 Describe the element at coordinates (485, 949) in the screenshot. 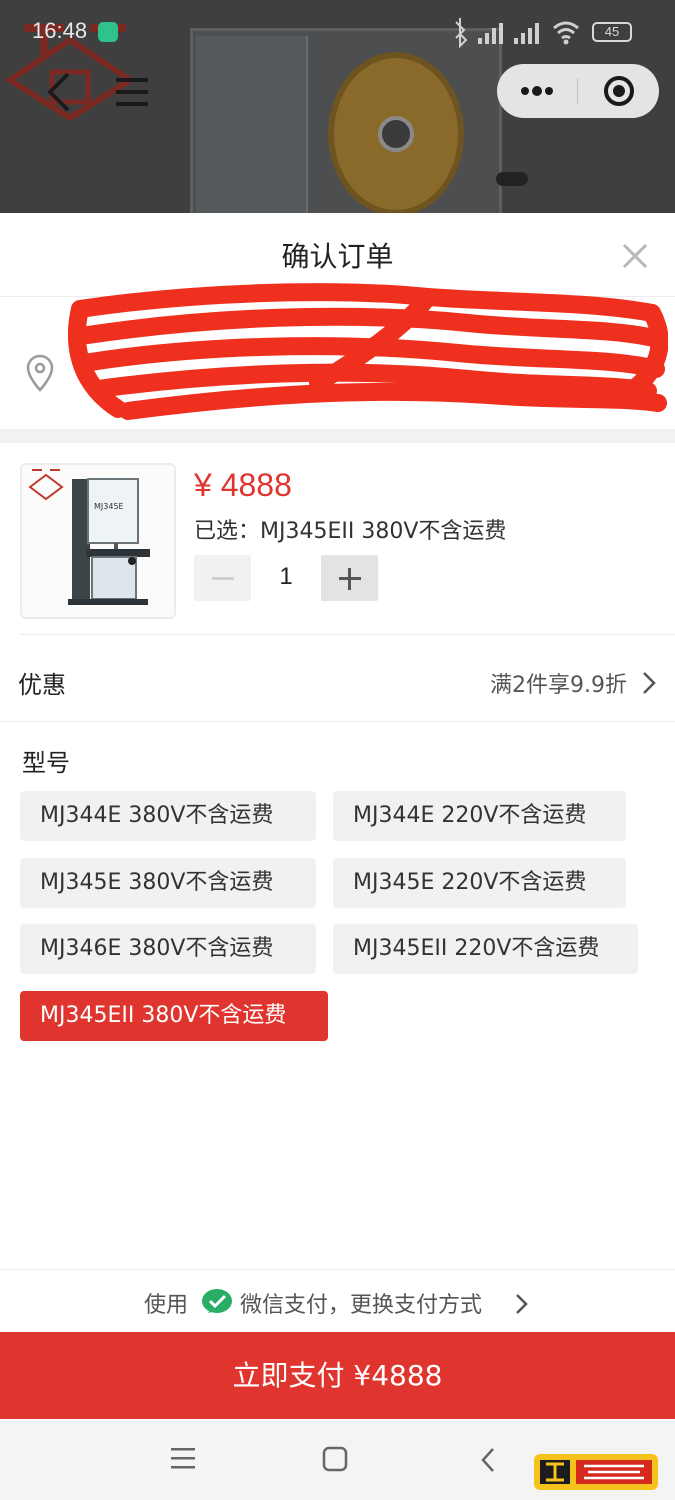

I see `model-option: MJ345EII 220V不含运费` at that location.